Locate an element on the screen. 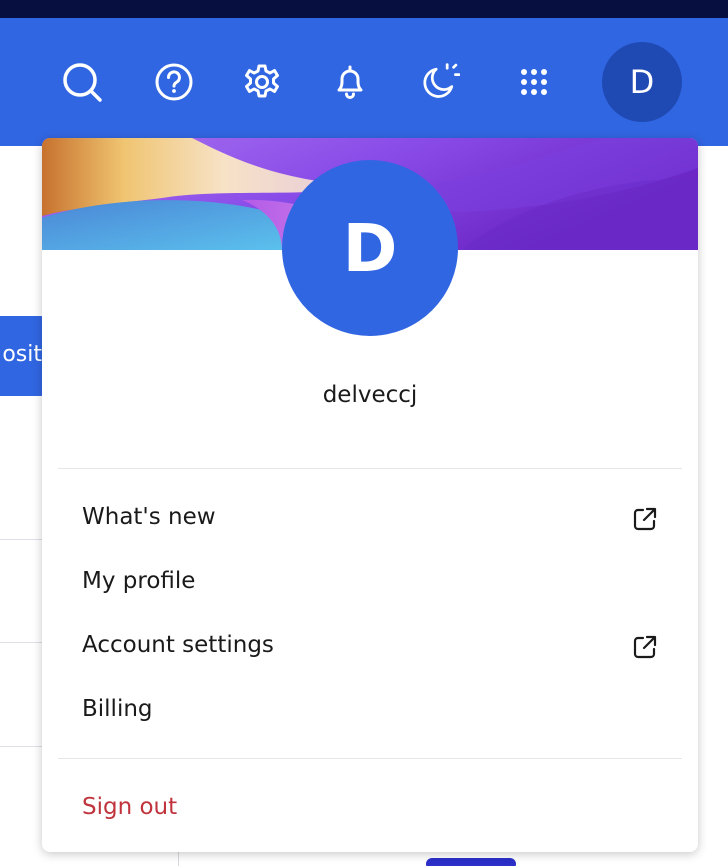  theme-moon-sun-icon is located at coordinates (438, 82).